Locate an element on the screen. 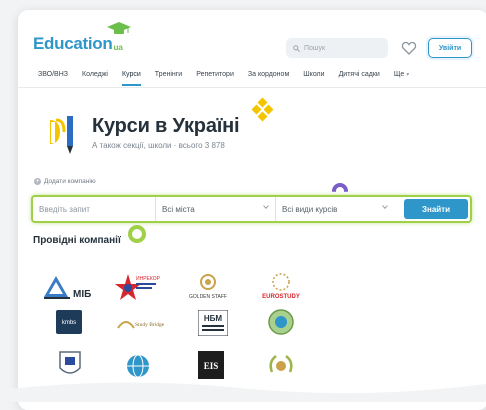 This screenshot has height=410, width=486. leading-companies-title: Провідні компанії is located at coordinates (77, 240).